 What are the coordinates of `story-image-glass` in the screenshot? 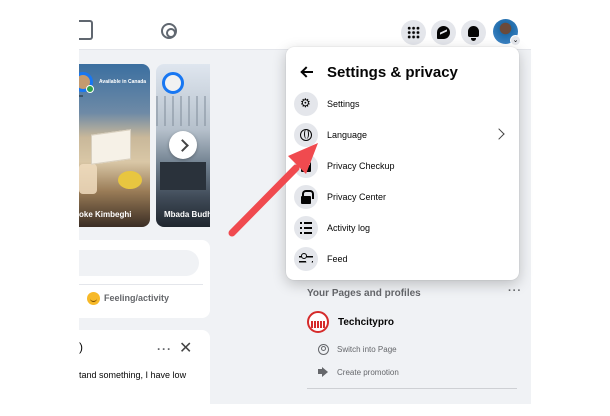 It's located at (88, 179).